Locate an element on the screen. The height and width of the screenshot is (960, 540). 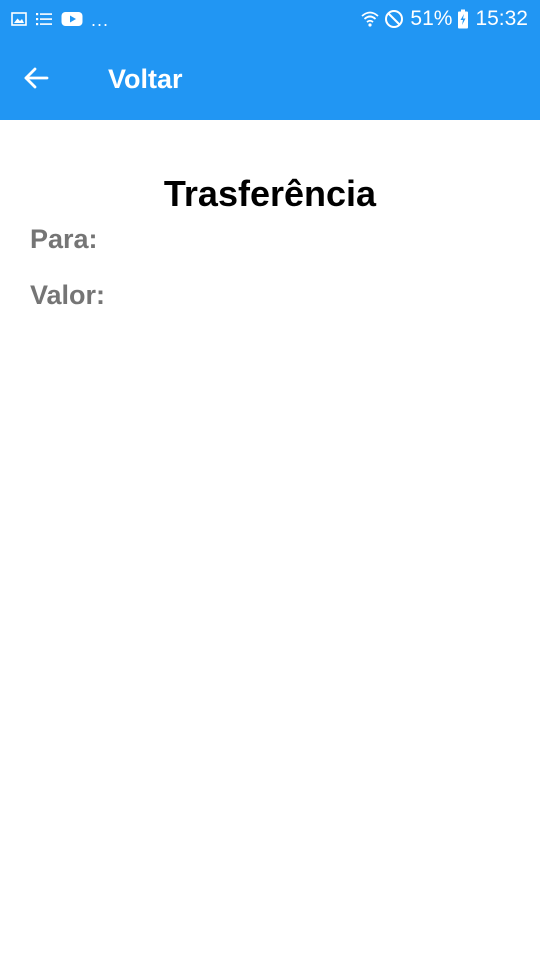
youtube-icon is located at coordinates (72, 19).